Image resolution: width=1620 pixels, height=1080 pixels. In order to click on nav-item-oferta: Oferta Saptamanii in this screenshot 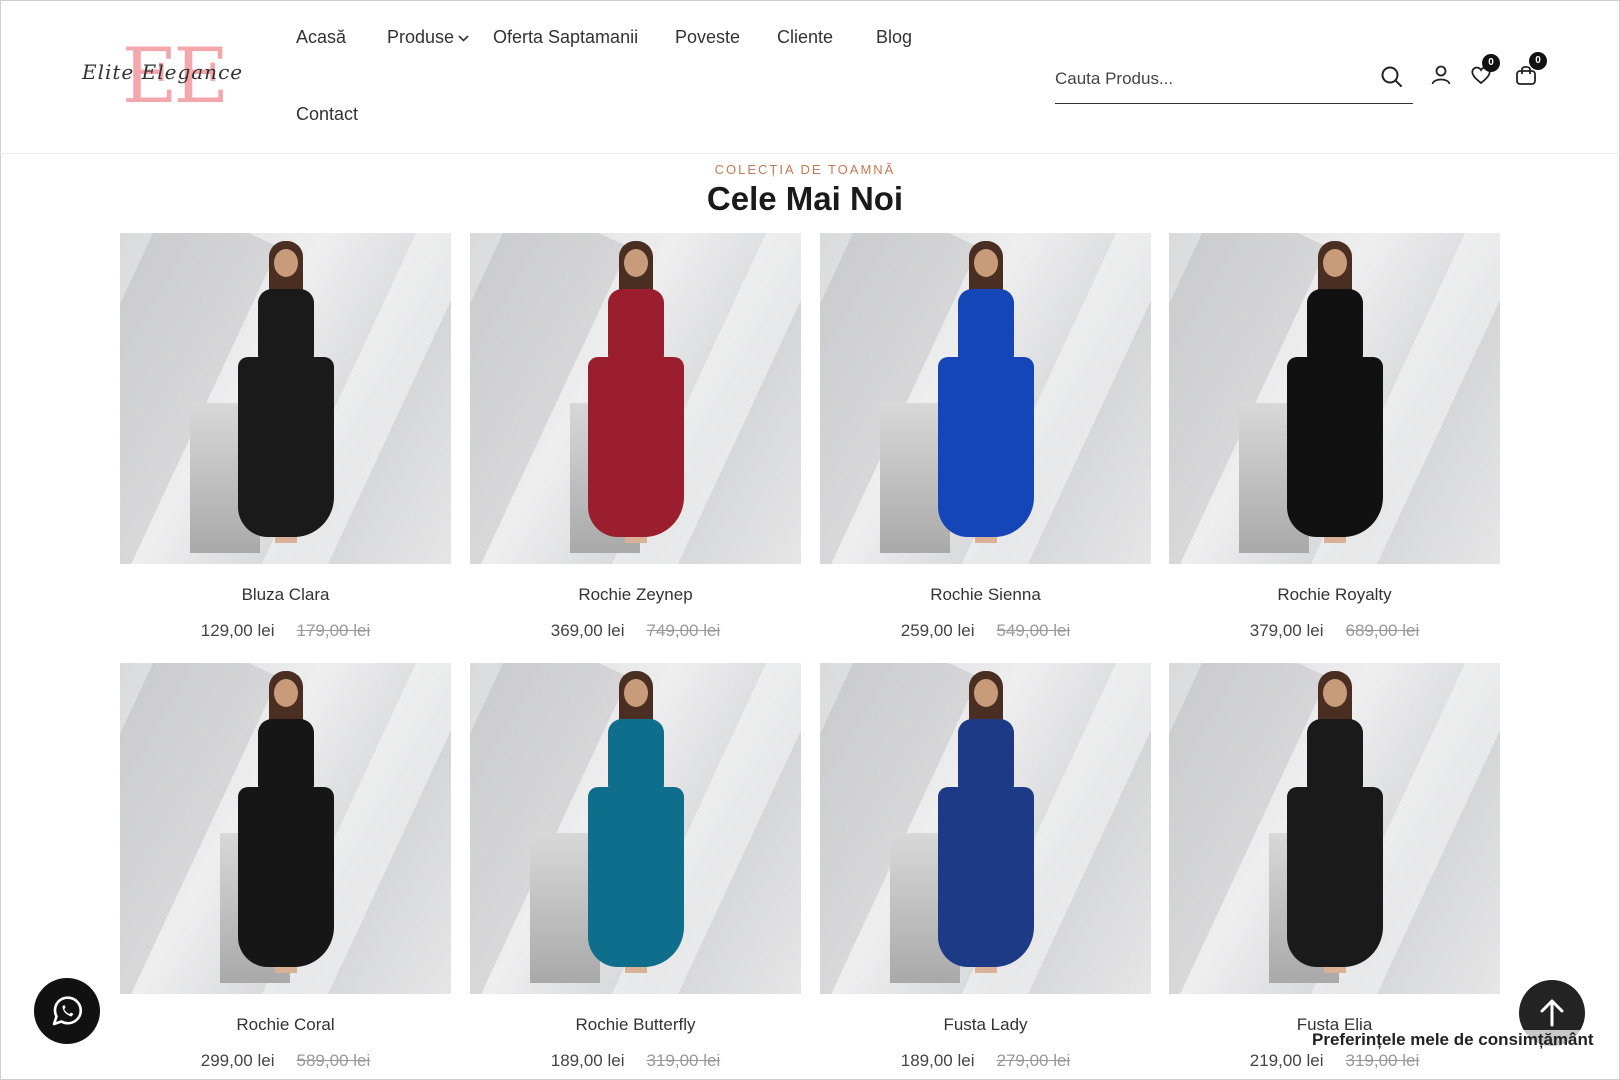, I will do `click(565, 37)`.